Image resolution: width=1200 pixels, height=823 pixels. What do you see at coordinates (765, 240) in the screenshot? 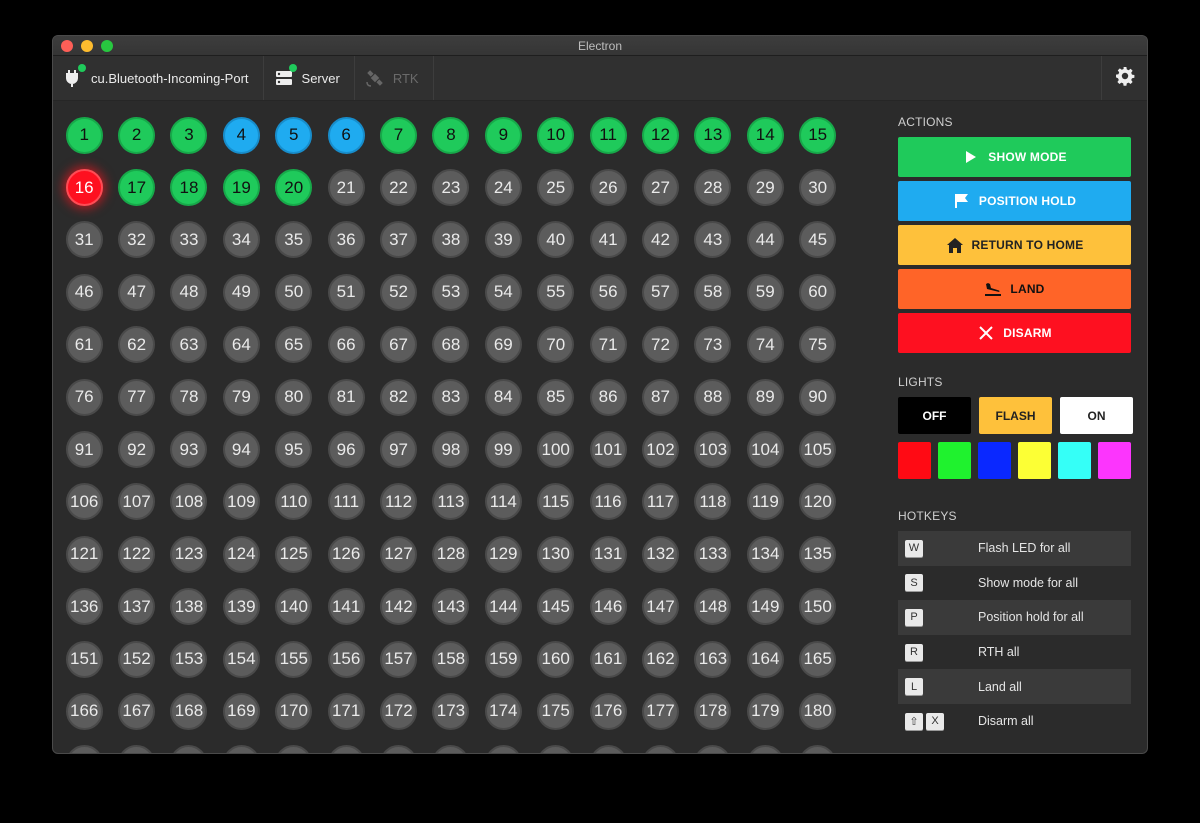
I see `uav-44: 44` at bounding box center [765, 240].